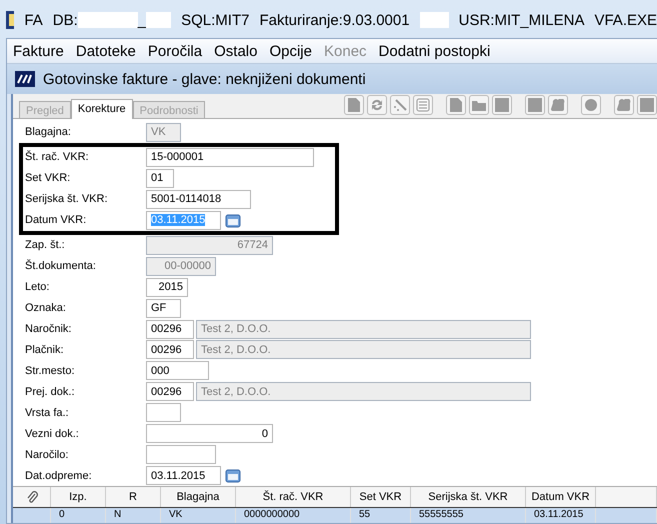 The width and height of the screenshot is (657, 524). Describe the element at coordinates (468, 515) in the screenshot. I see `table-cell: 55555555` at that location.